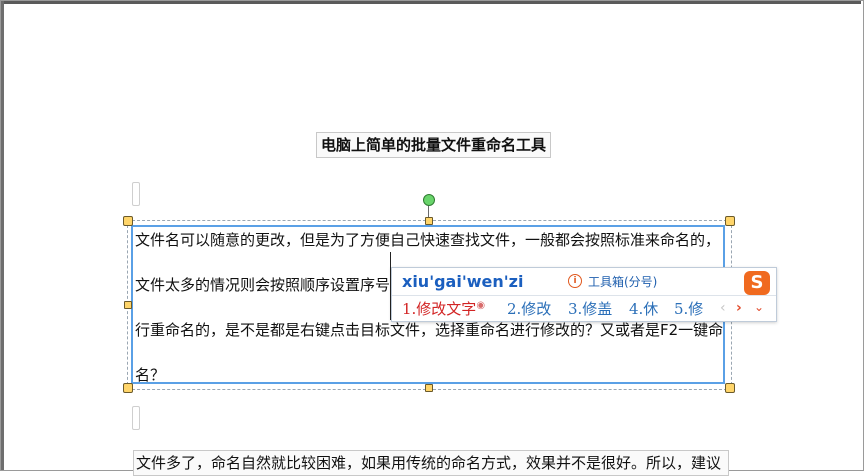 The height and width of the screenshot is (476, 864). I want to click on textbox-line: 文件名可以随意的更改，但是为了方便自己快速查找文件，一般都会按照标准来命名的，, so click(427, 239).